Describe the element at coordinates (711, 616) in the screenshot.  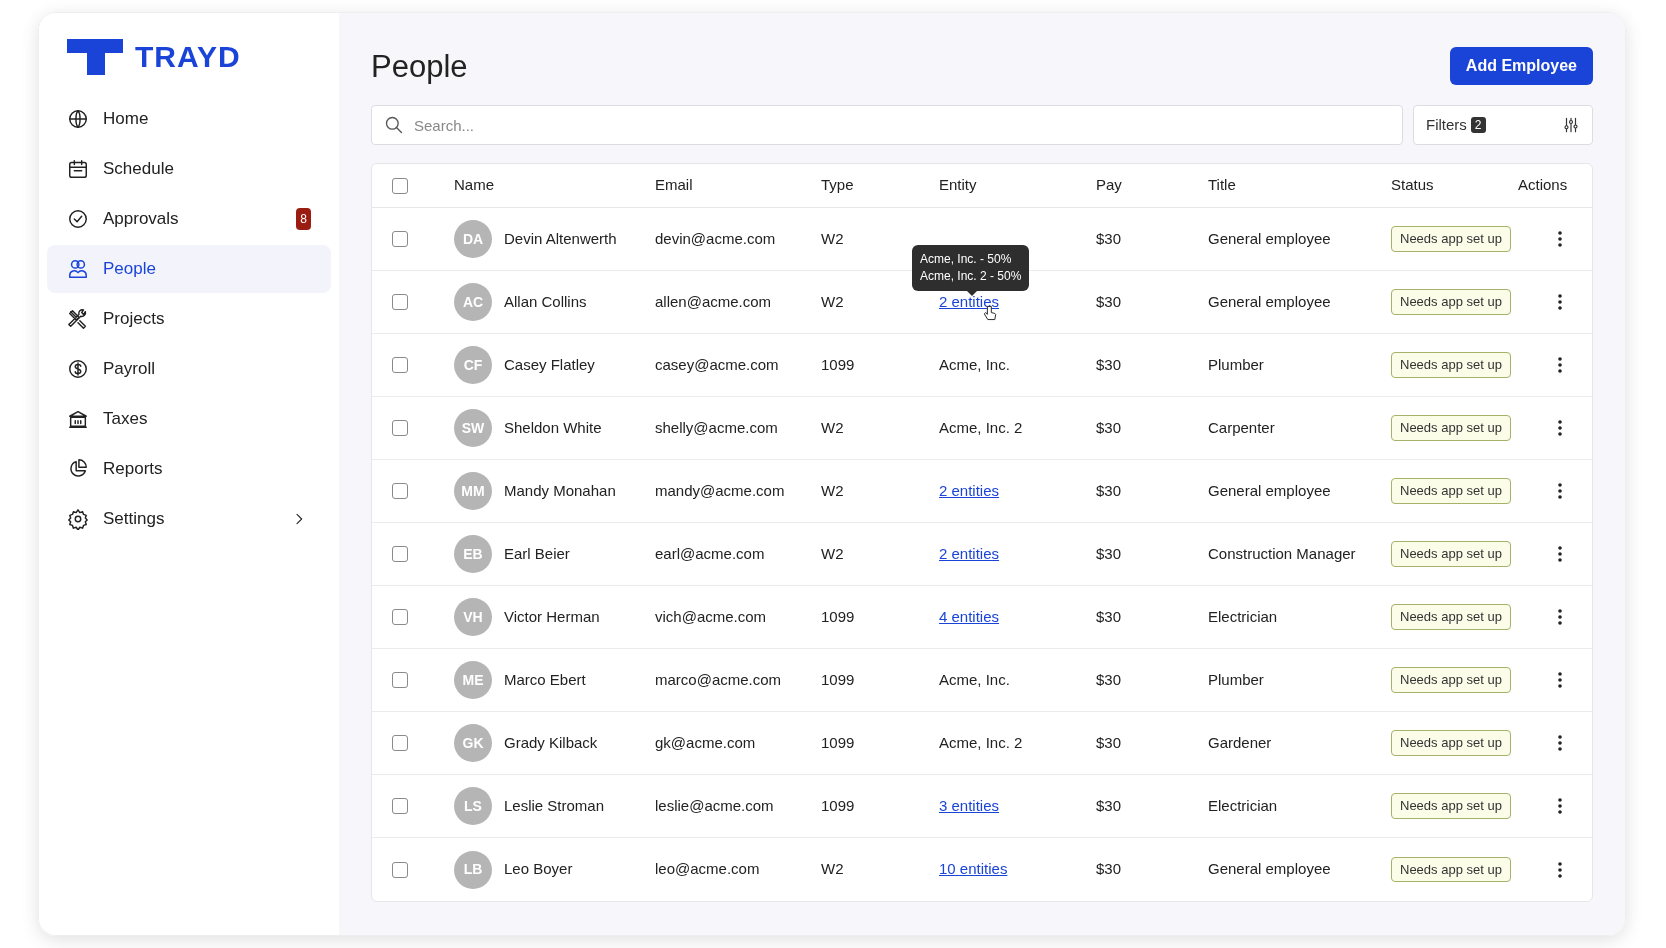
I see `email-cell: vich@acme.com` at that location.